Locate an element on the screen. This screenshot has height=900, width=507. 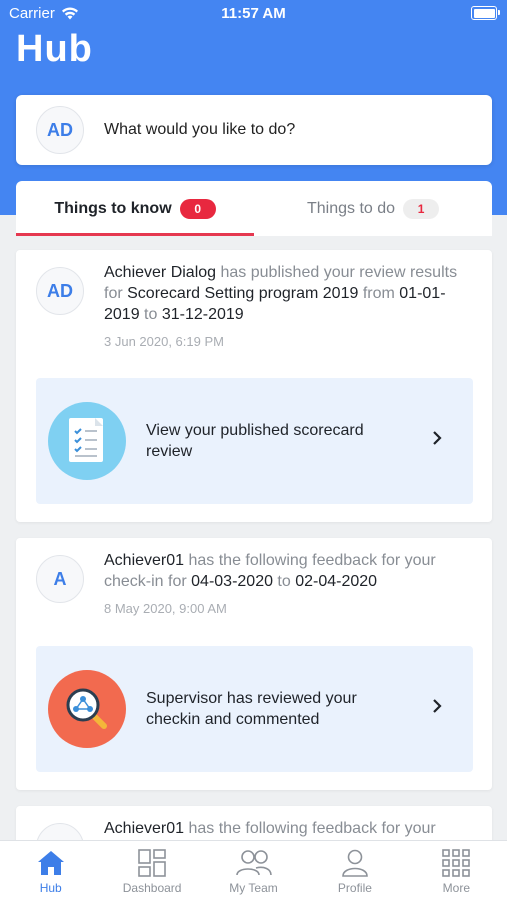
ask-prompt: What would you like to do? is located at coordinates (200, 129).